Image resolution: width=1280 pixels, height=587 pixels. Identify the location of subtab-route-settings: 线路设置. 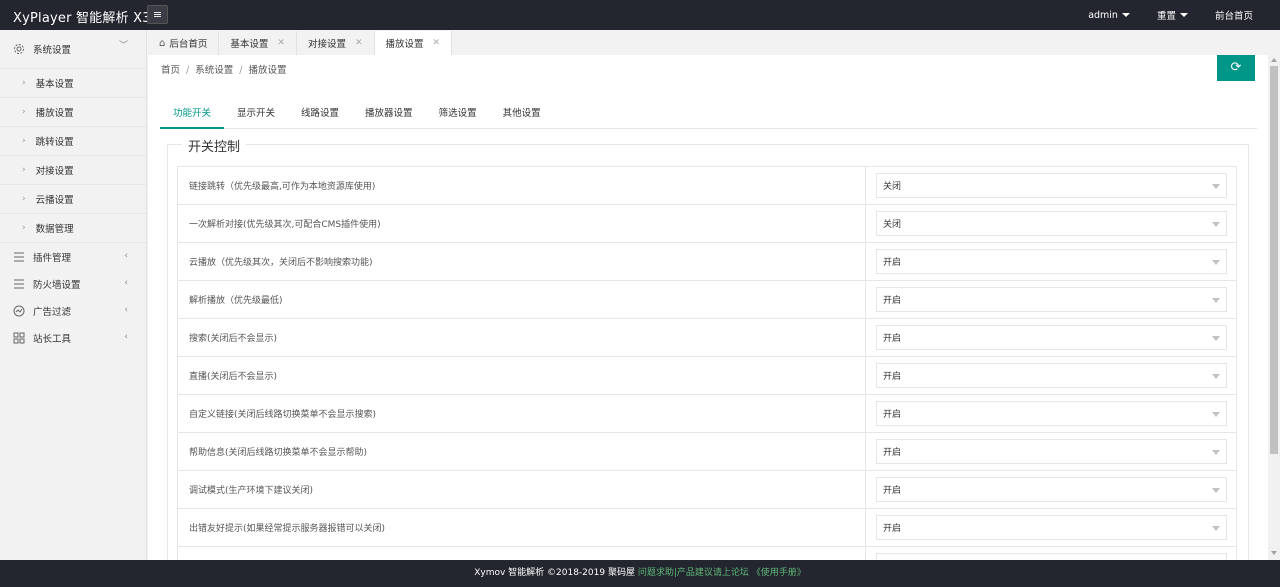
(320, 114).